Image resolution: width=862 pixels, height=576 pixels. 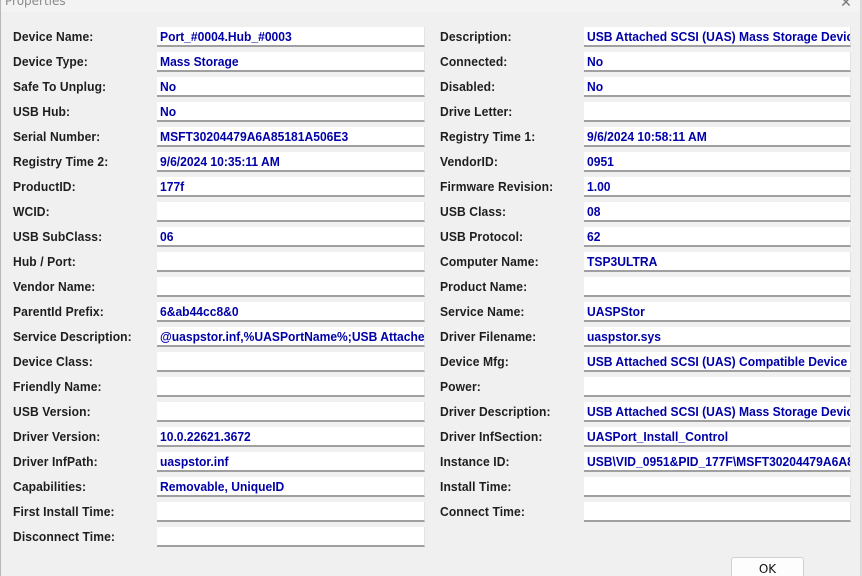 What do you see at coordinates (291, 212) in the screenshot?
I see `wcid-field` at bounding box center [291, 212].